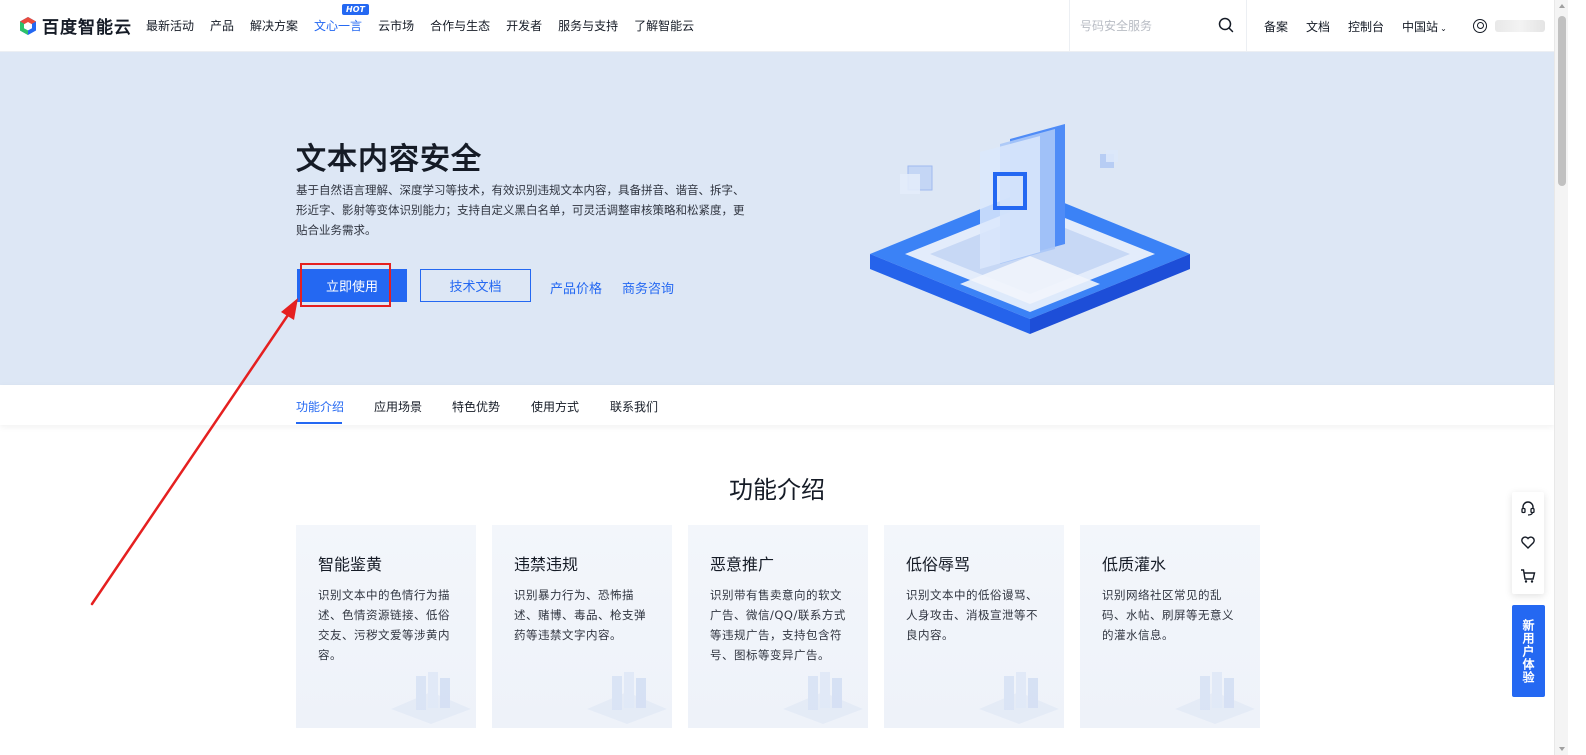  I want to click on region-selector: 中国站 ⌄, so click(1424, 26).